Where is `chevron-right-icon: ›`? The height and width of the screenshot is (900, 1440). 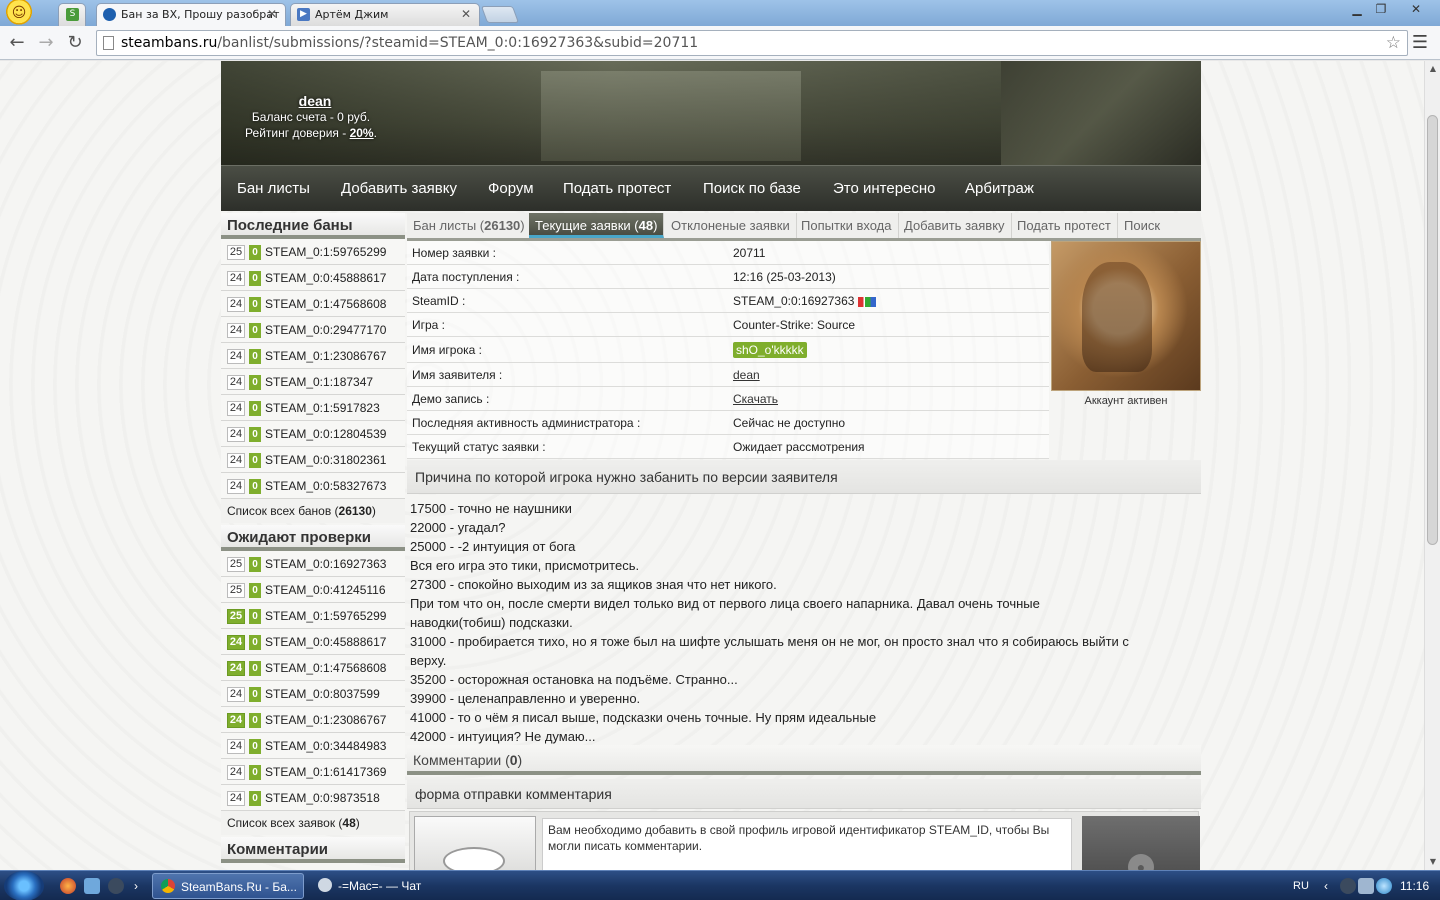
chevron-right-icon: › is located at coordinates (136, 885).